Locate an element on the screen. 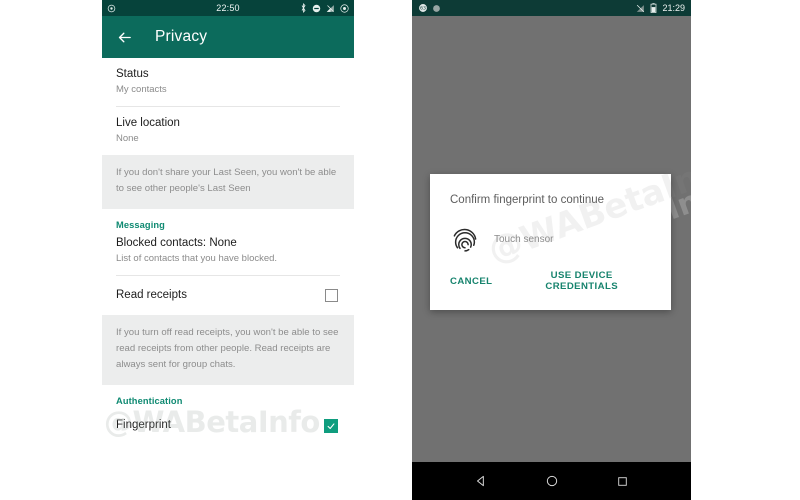 The height and width of the screenshot is (500, 800). fingerprint-checkbox is located at coordinates (331, 425).